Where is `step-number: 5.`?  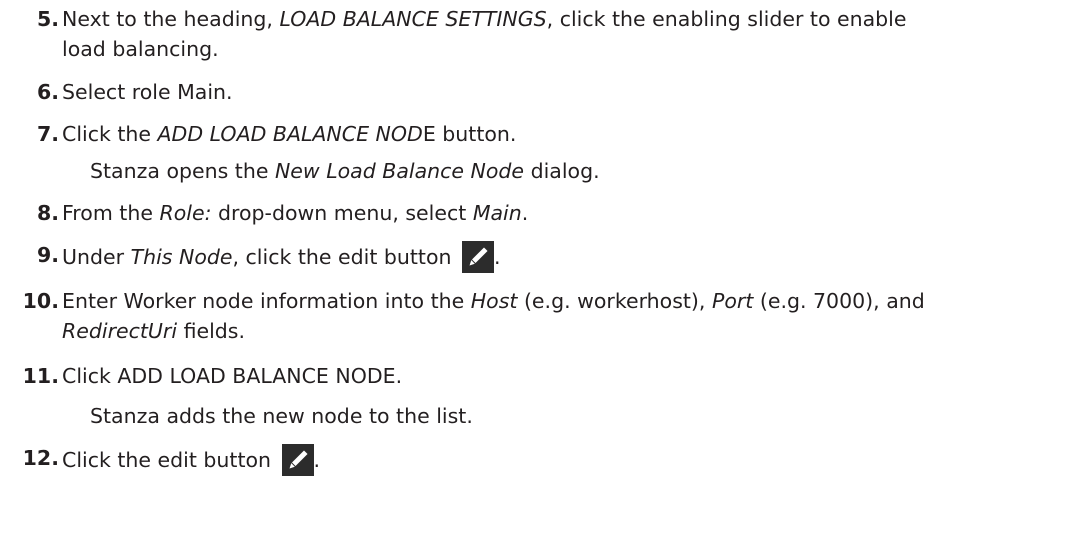 step-number: 5. is located at coordinates (47, 19).